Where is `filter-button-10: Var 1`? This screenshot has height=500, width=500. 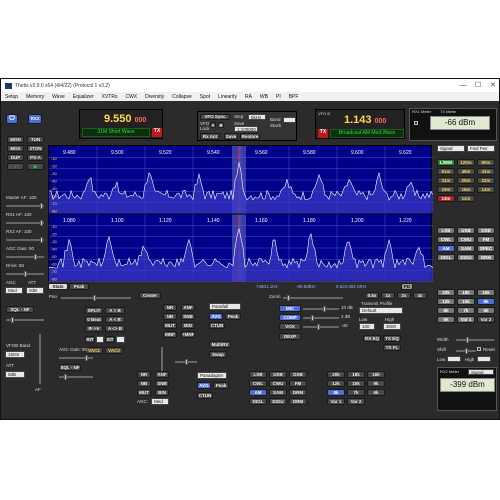 filter-button-10: Var 1 is located at coordinates (466, 319).